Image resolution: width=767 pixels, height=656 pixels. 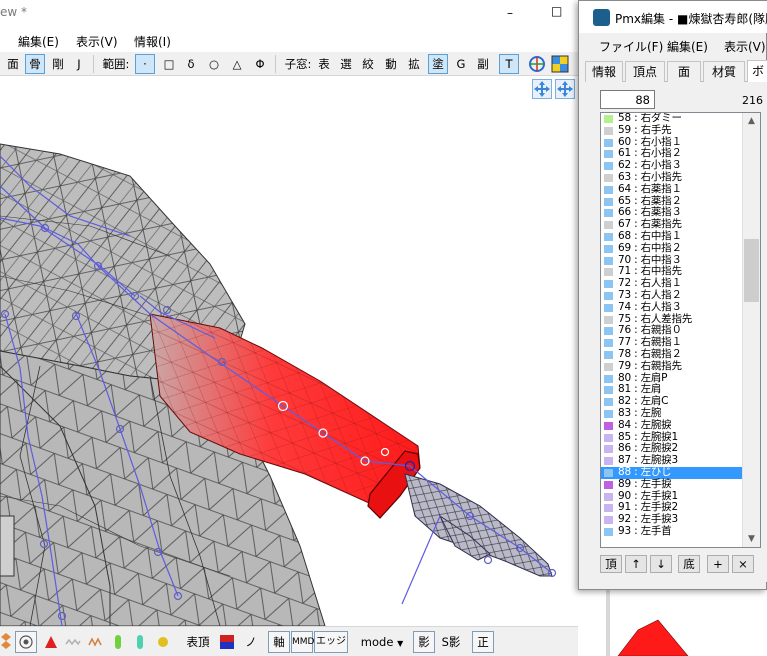 What do you see at coordinates (645, 483) in the screenshot?
I see `bone-label: 89 : 左手捩` at bounding box center [645, 483].